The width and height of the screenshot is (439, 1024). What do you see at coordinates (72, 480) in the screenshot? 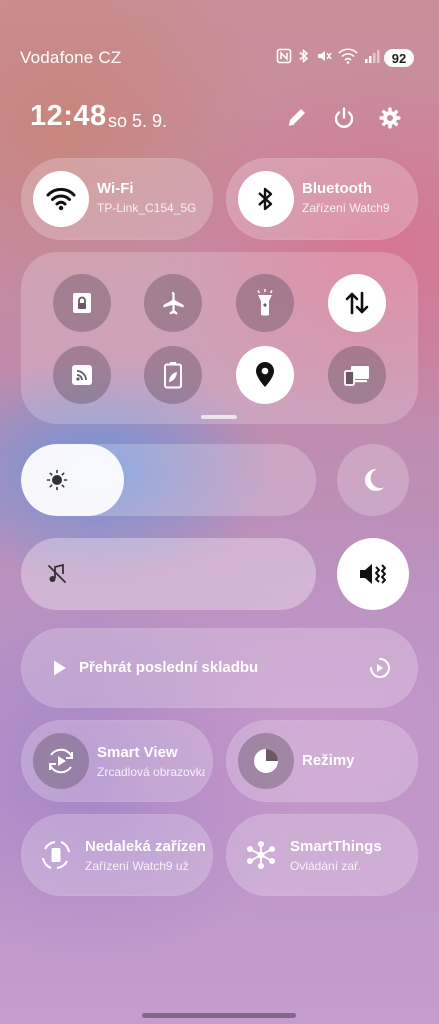
I see `brightness-fill` at bounding box center [72, 480].